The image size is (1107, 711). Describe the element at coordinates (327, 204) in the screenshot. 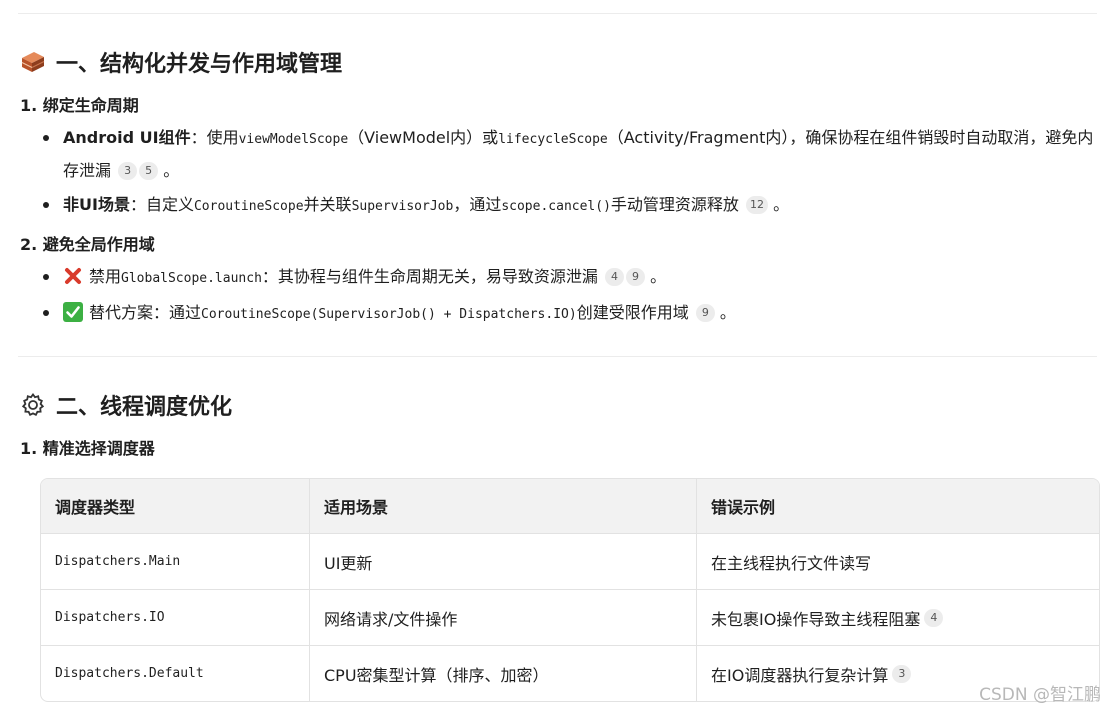

I see `text: 并关联` at that location.